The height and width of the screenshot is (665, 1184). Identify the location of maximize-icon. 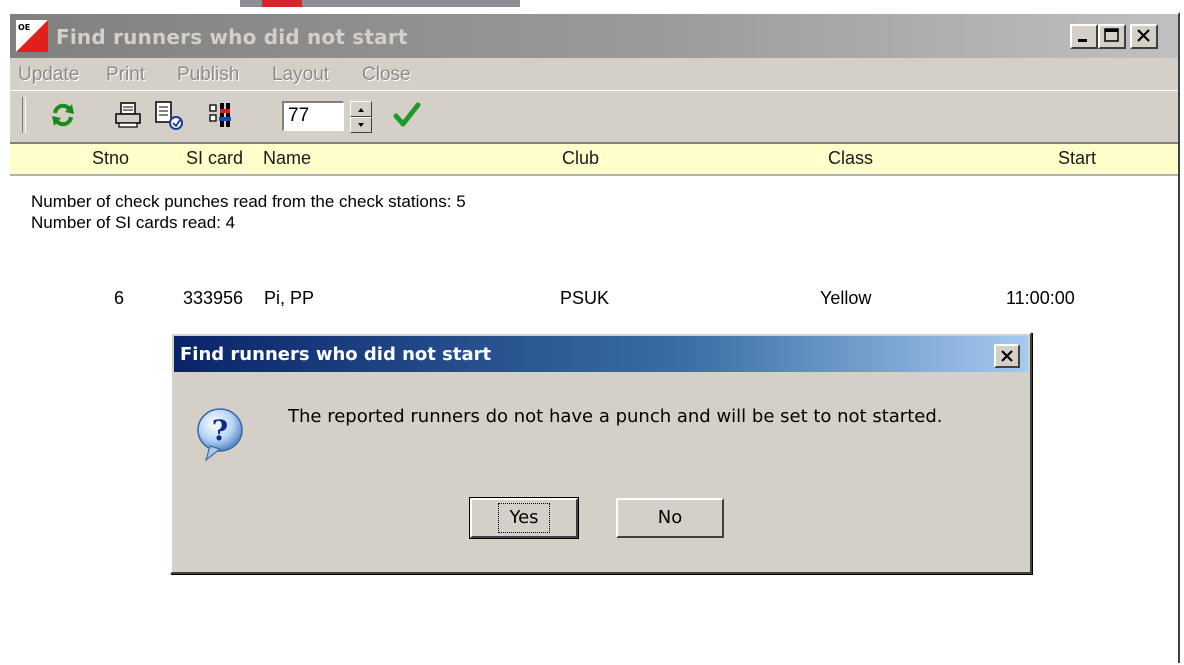
(1111, 35).